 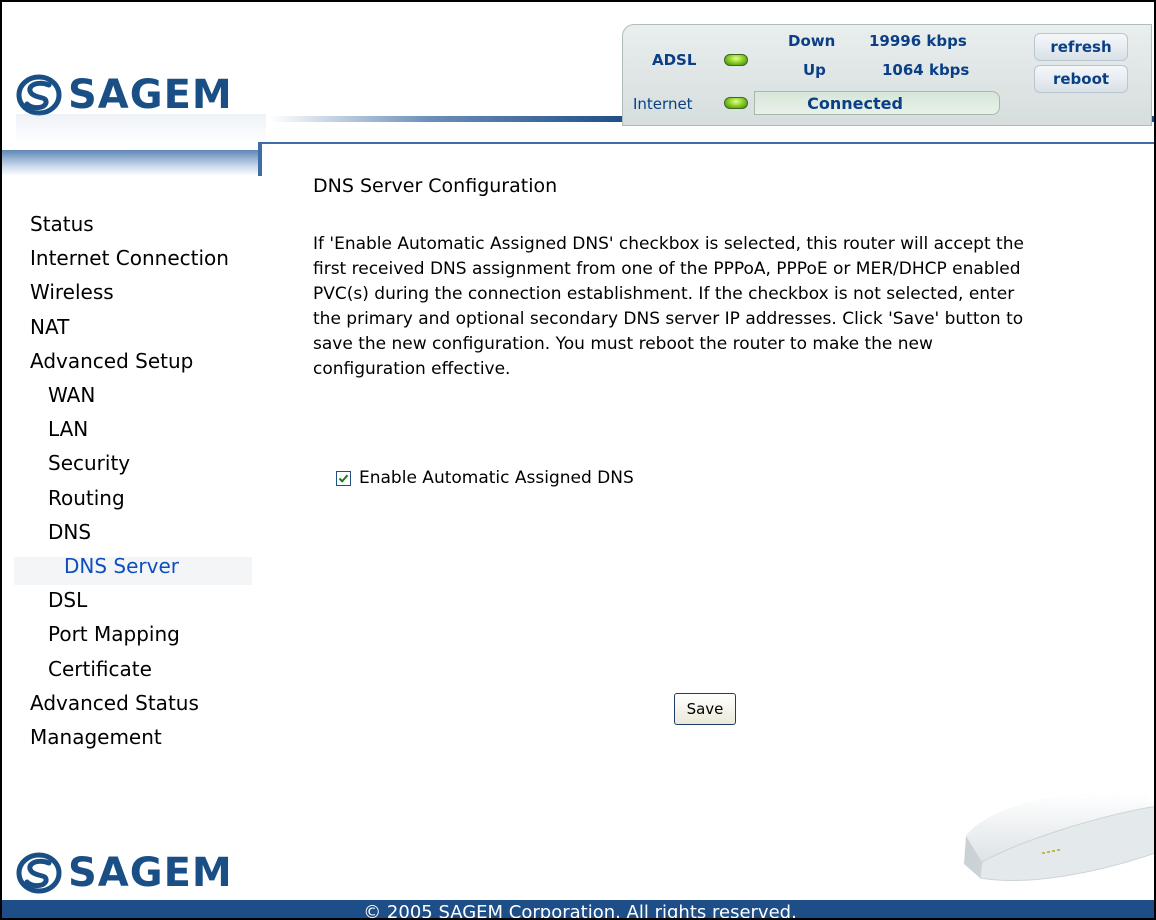 What do you see at coordinates (1081, 79) in the screenshot?
I see `reboot-button: reboot` at bounding box center [1081, 79].